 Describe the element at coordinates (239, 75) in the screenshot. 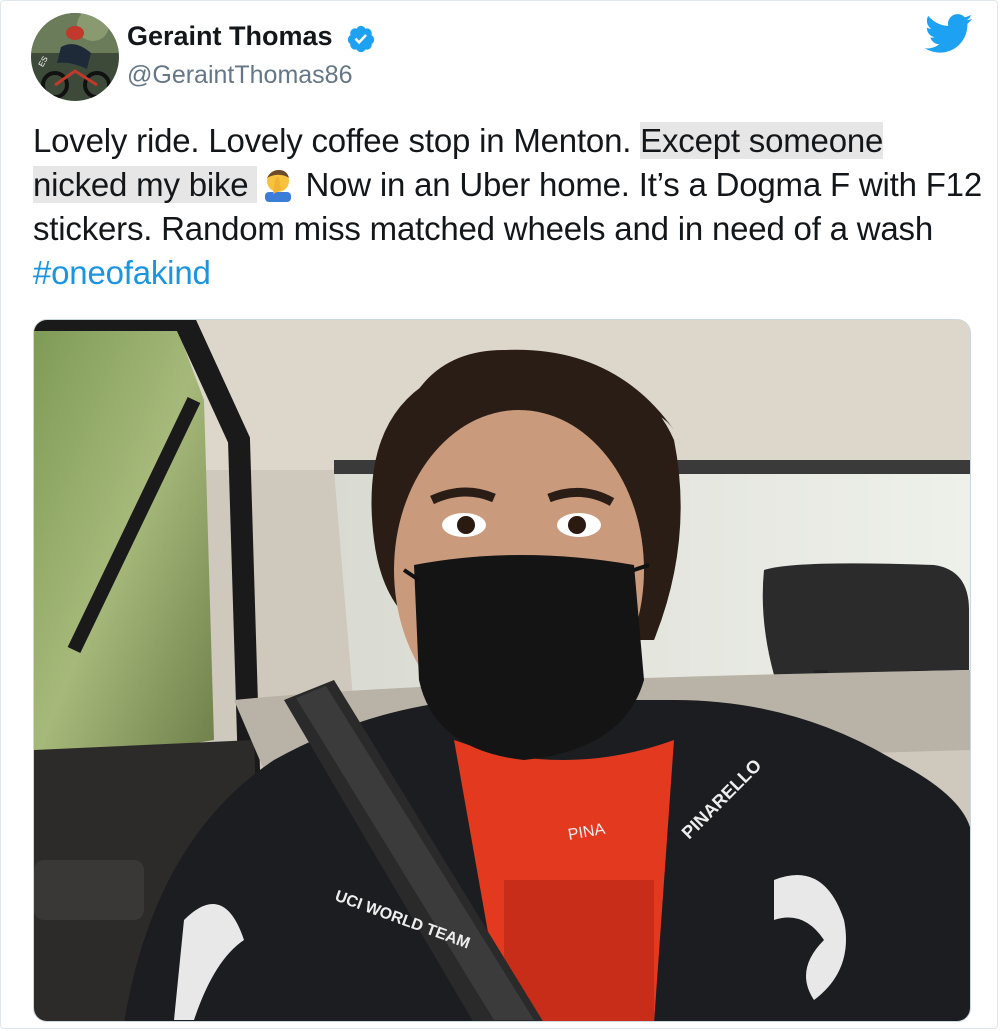

I see `author-handle: @GeraintThomas86` at that location.